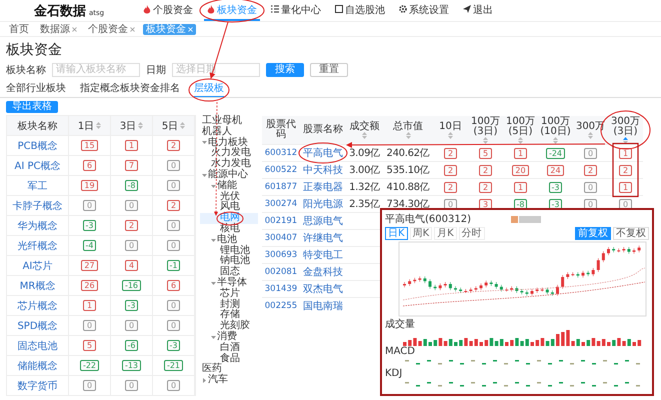 Image resolution: width=661 pixels, height=400 pixels. What do you see at coordinates (329, 69) in the screenshot?
I see `reset-button: 重置` at bounding box center [329, 69].